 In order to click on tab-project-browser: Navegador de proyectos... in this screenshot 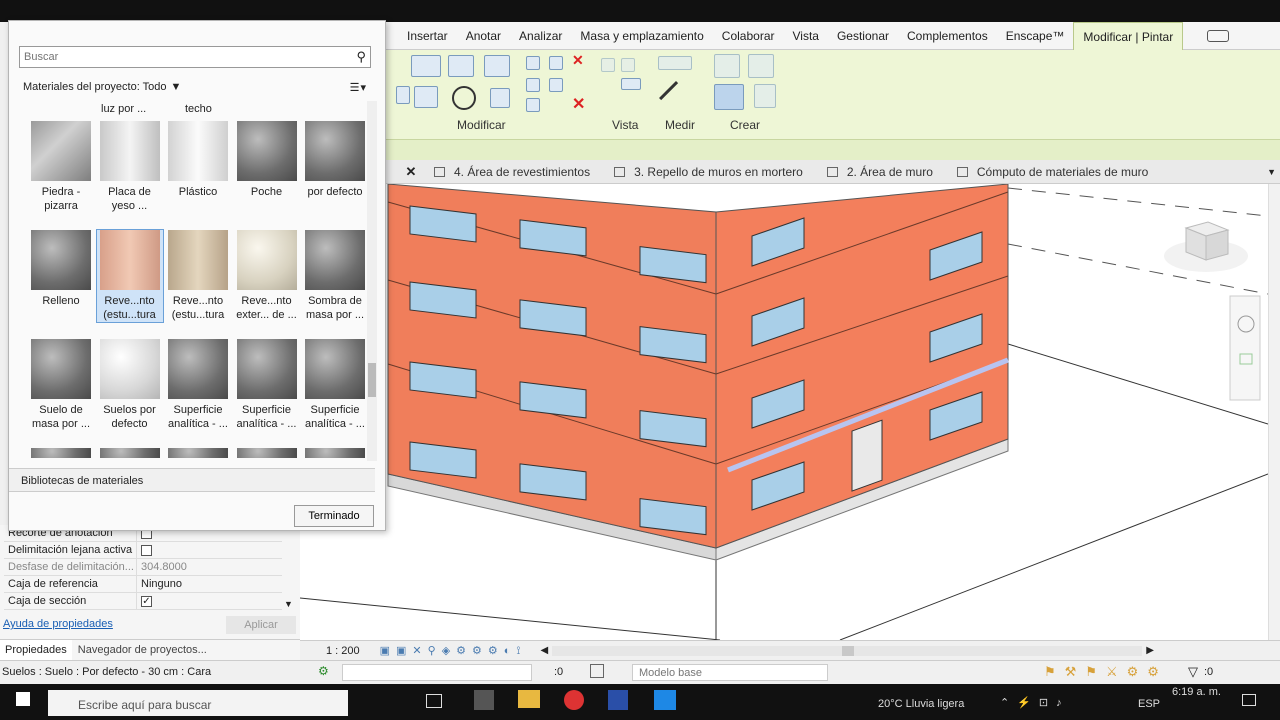, I will do `click(142, 650)`.